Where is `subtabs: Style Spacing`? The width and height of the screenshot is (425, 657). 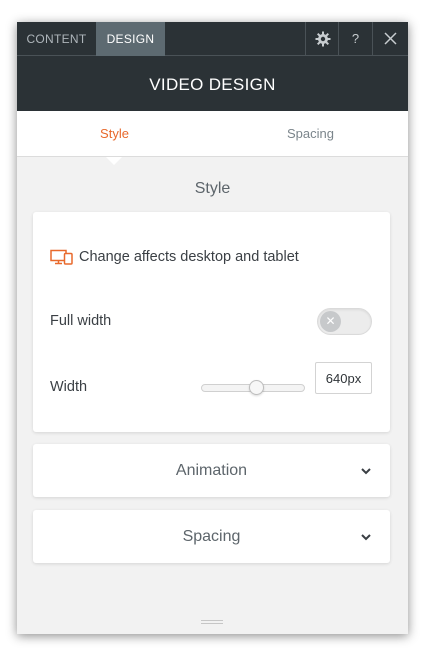
subtabs: Style Spacing is located at coordinates (212, 134).